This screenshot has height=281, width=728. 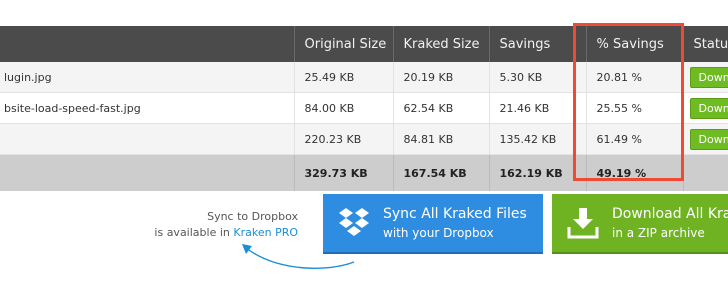 What do you see at coordinates (538, 172) in the screenshot?
I see `total-savings: 162.19 KB` at bounding box center [538, 172].